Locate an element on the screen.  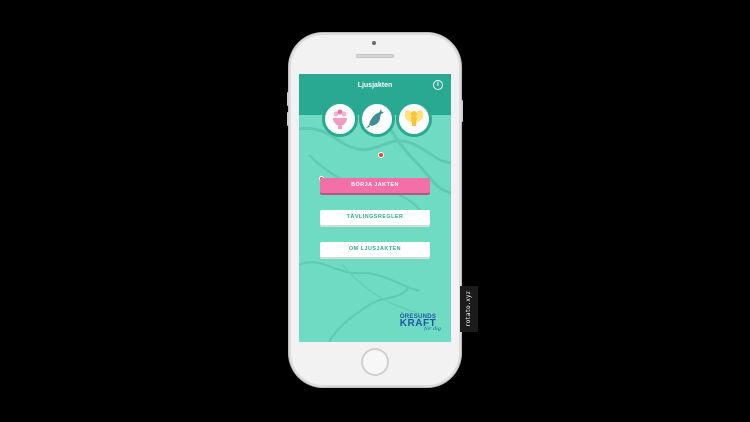
brand-logo: ÖRESUNDS KRAFT för dig is located at coordinates (418, 323).